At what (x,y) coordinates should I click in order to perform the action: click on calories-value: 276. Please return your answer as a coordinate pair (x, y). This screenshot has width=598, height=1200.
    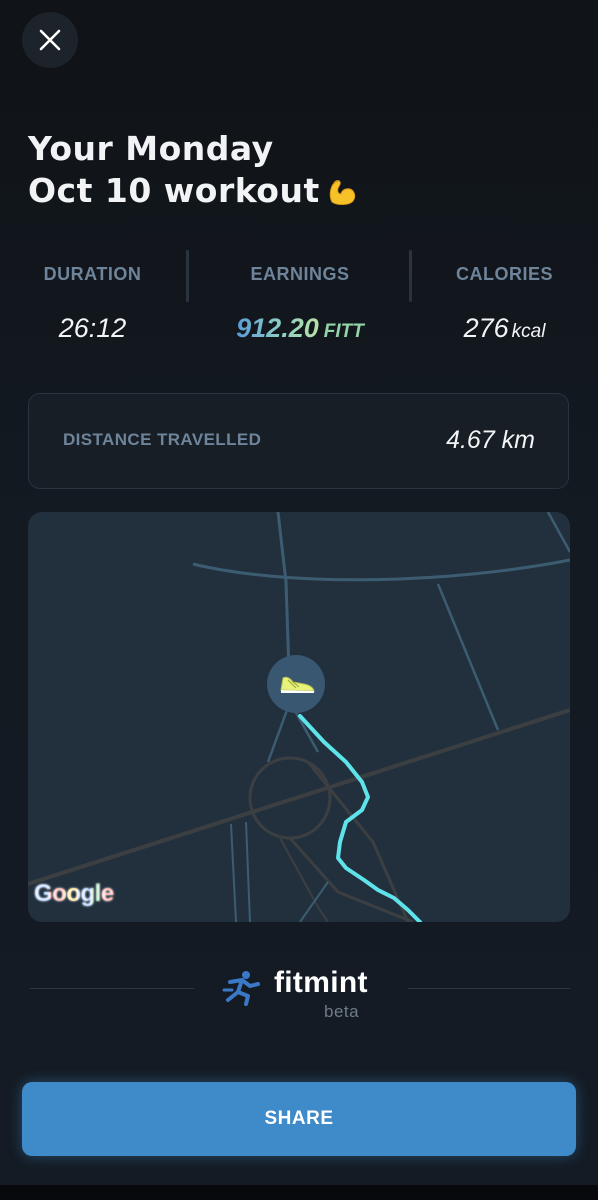
    Looking at the image, I should click on (486, 328).